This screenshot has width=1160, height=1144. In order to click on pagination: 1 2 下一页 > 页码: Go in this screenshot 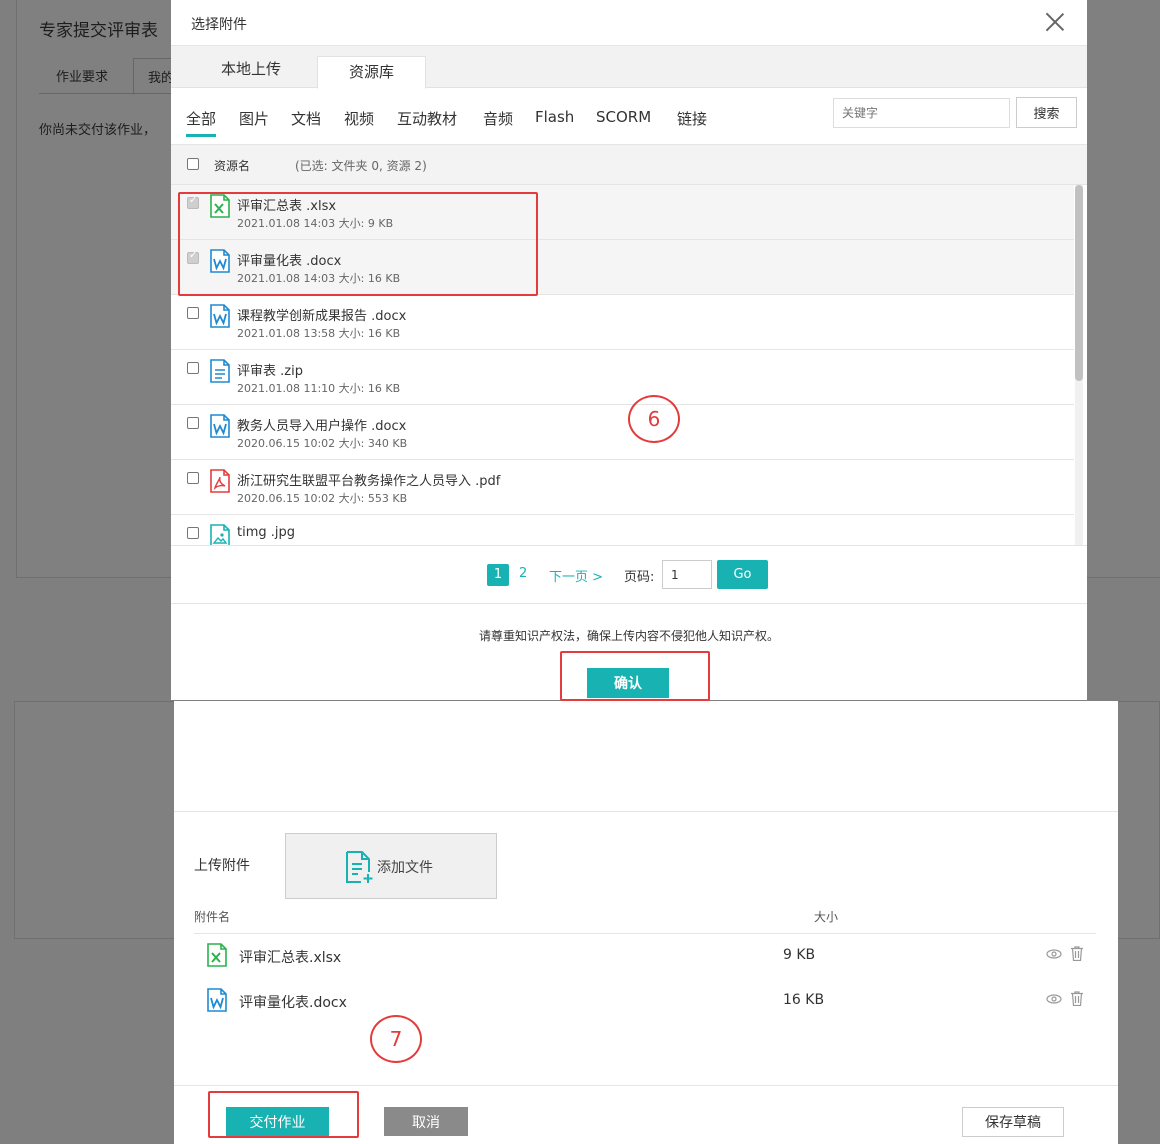, I will do `click(629, 575)`.